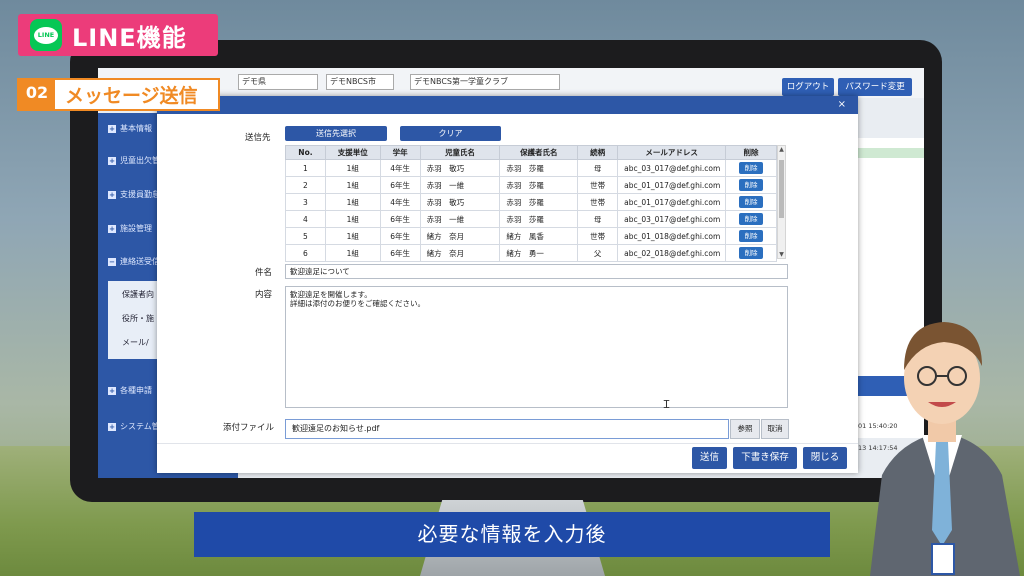 This screenshot has height=576, width=1024. I want to click on dialog-header: ×, so click(507, 105).